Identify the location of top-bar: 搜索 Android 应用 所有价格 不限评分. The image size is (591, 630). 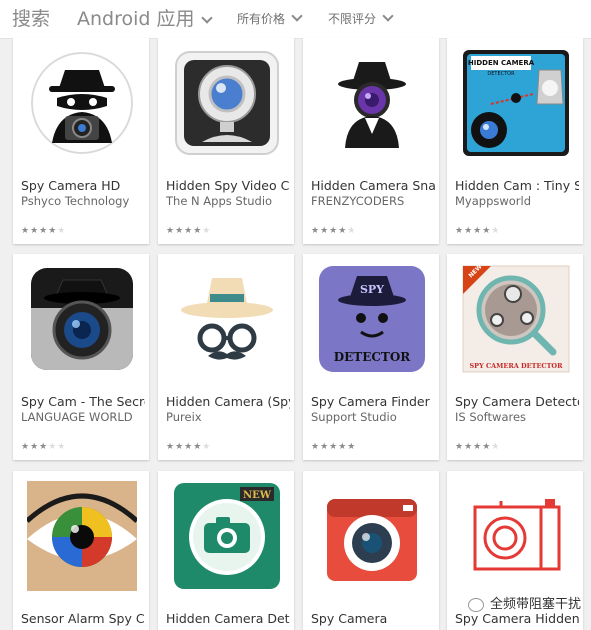
(295, 19).